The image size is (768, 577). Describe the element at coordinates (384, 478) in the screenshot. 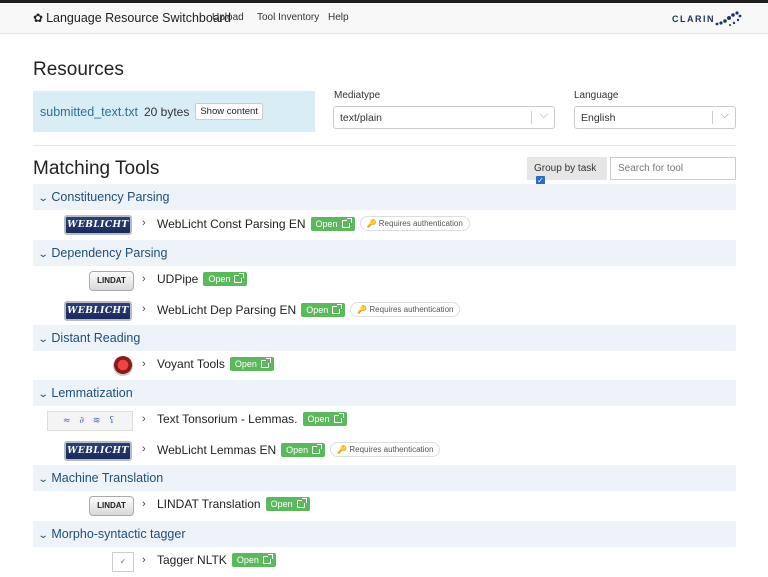

I see `category-header: ⌄ Machine Translation` at that location.